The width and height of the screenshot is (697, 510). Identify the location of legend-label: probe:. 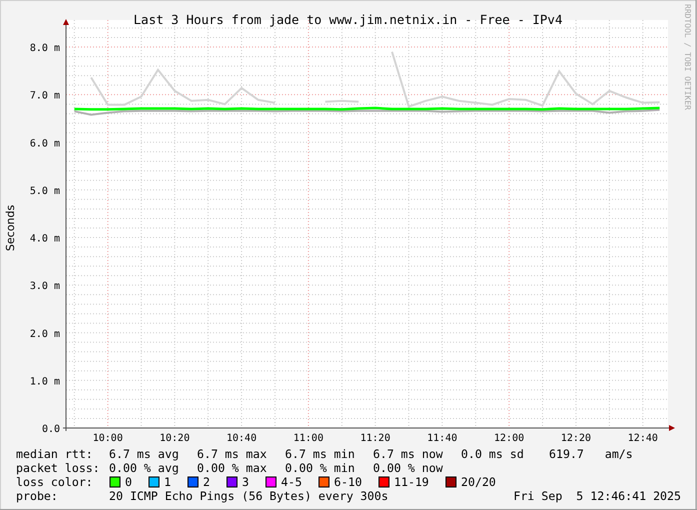
(37, 496).